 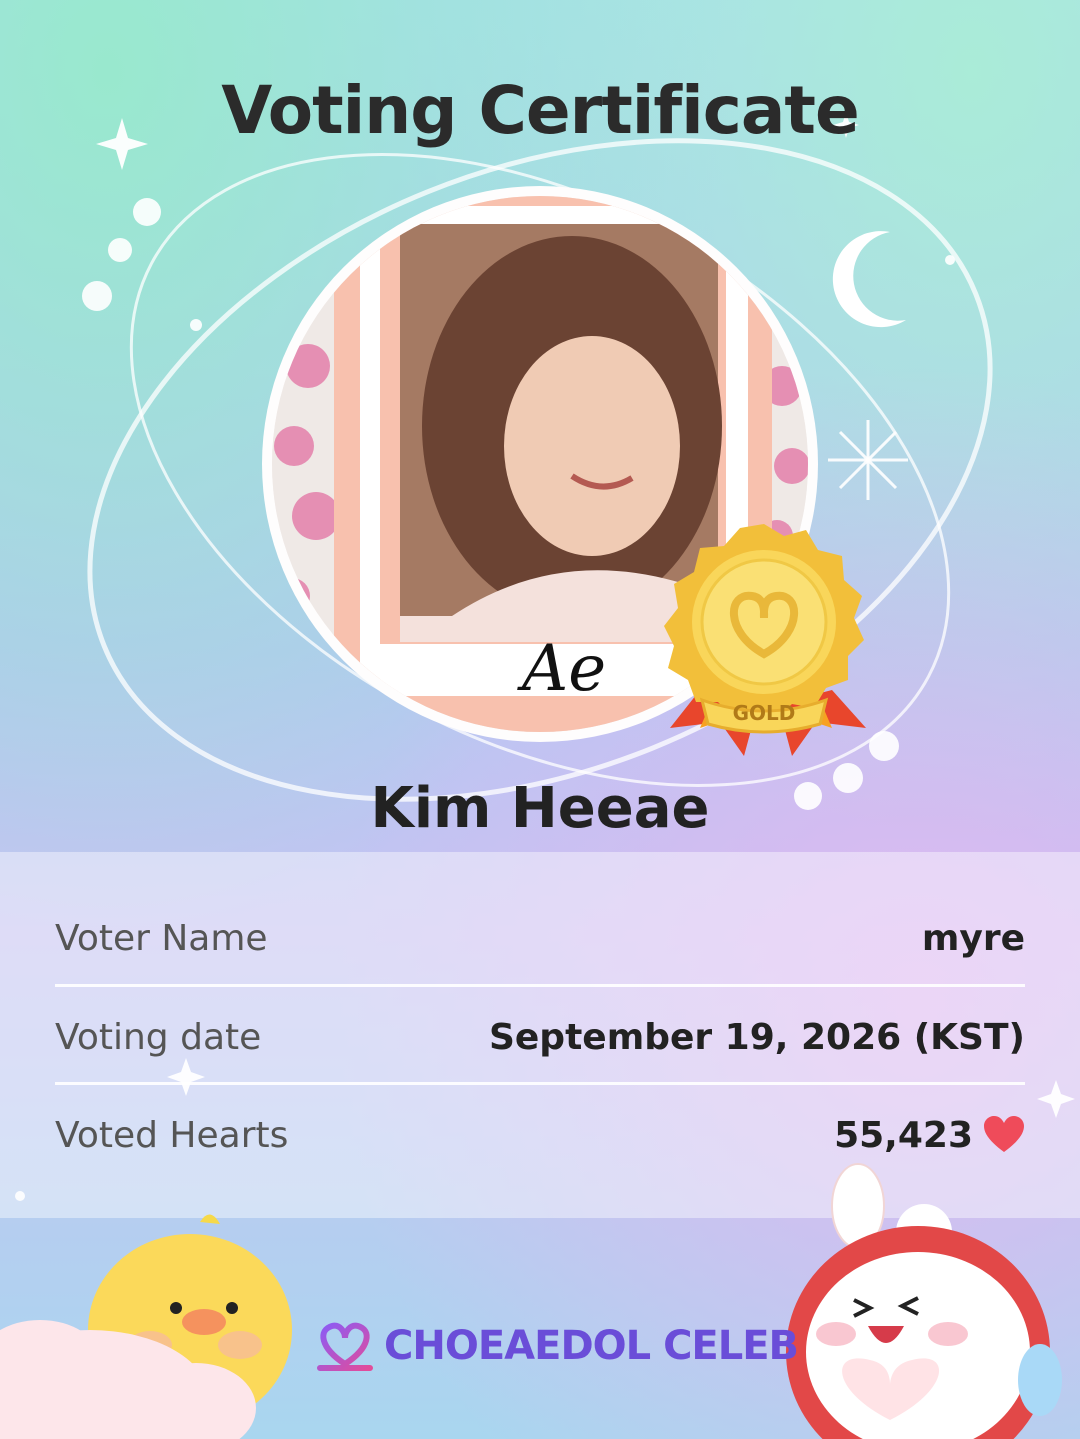 What do you see at coordinates (345, 1346) in the screenshot?
I see `choeaedol-heart-logo-icon` at bounding box center [345, 1346].